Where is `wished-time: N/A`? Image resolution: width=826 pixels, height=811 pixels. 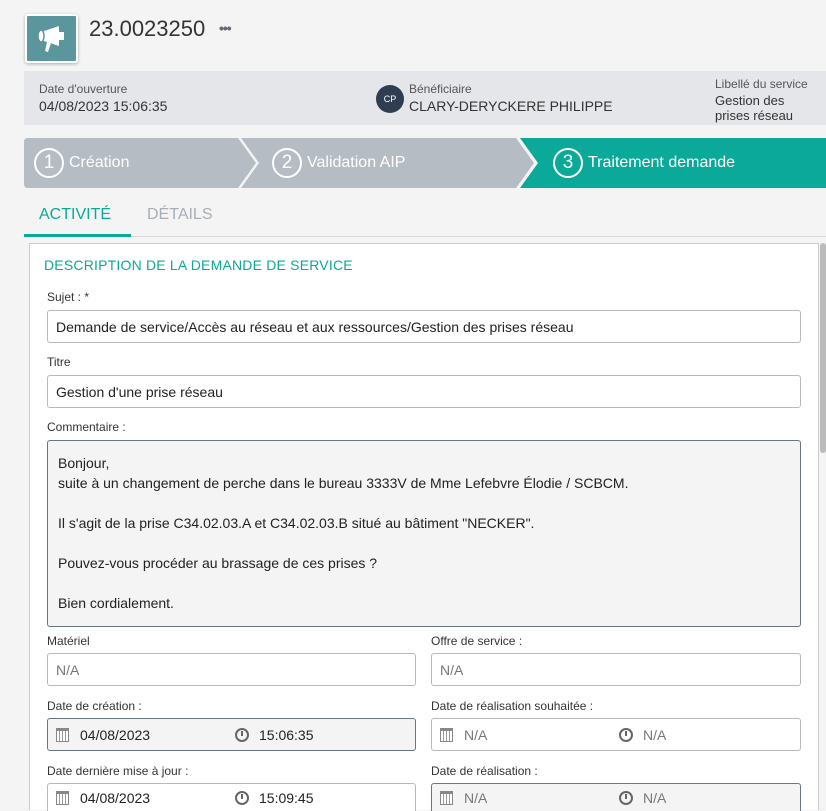 wished-time: N/A is located at coordinates (654, 735).